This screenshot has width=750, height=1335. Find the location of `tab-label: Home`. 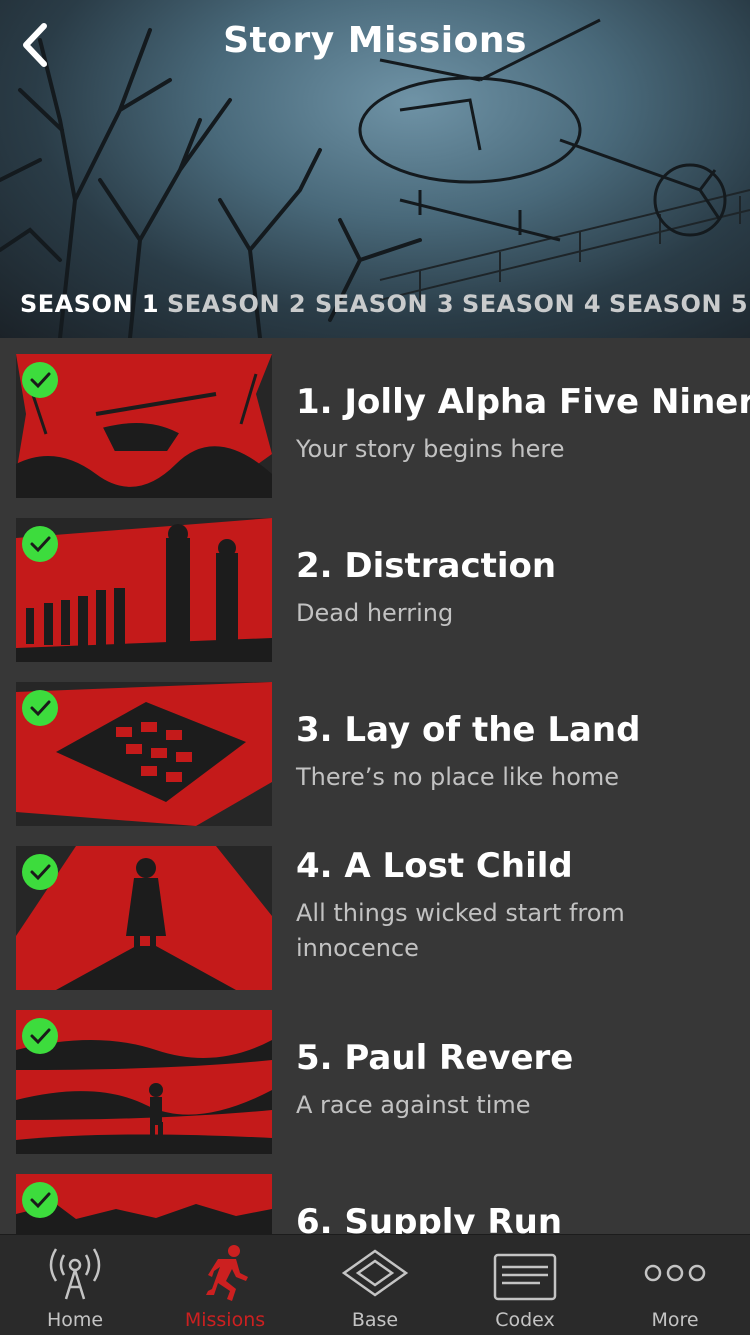

tab-label: Home is located at coordinates (75, 1320).